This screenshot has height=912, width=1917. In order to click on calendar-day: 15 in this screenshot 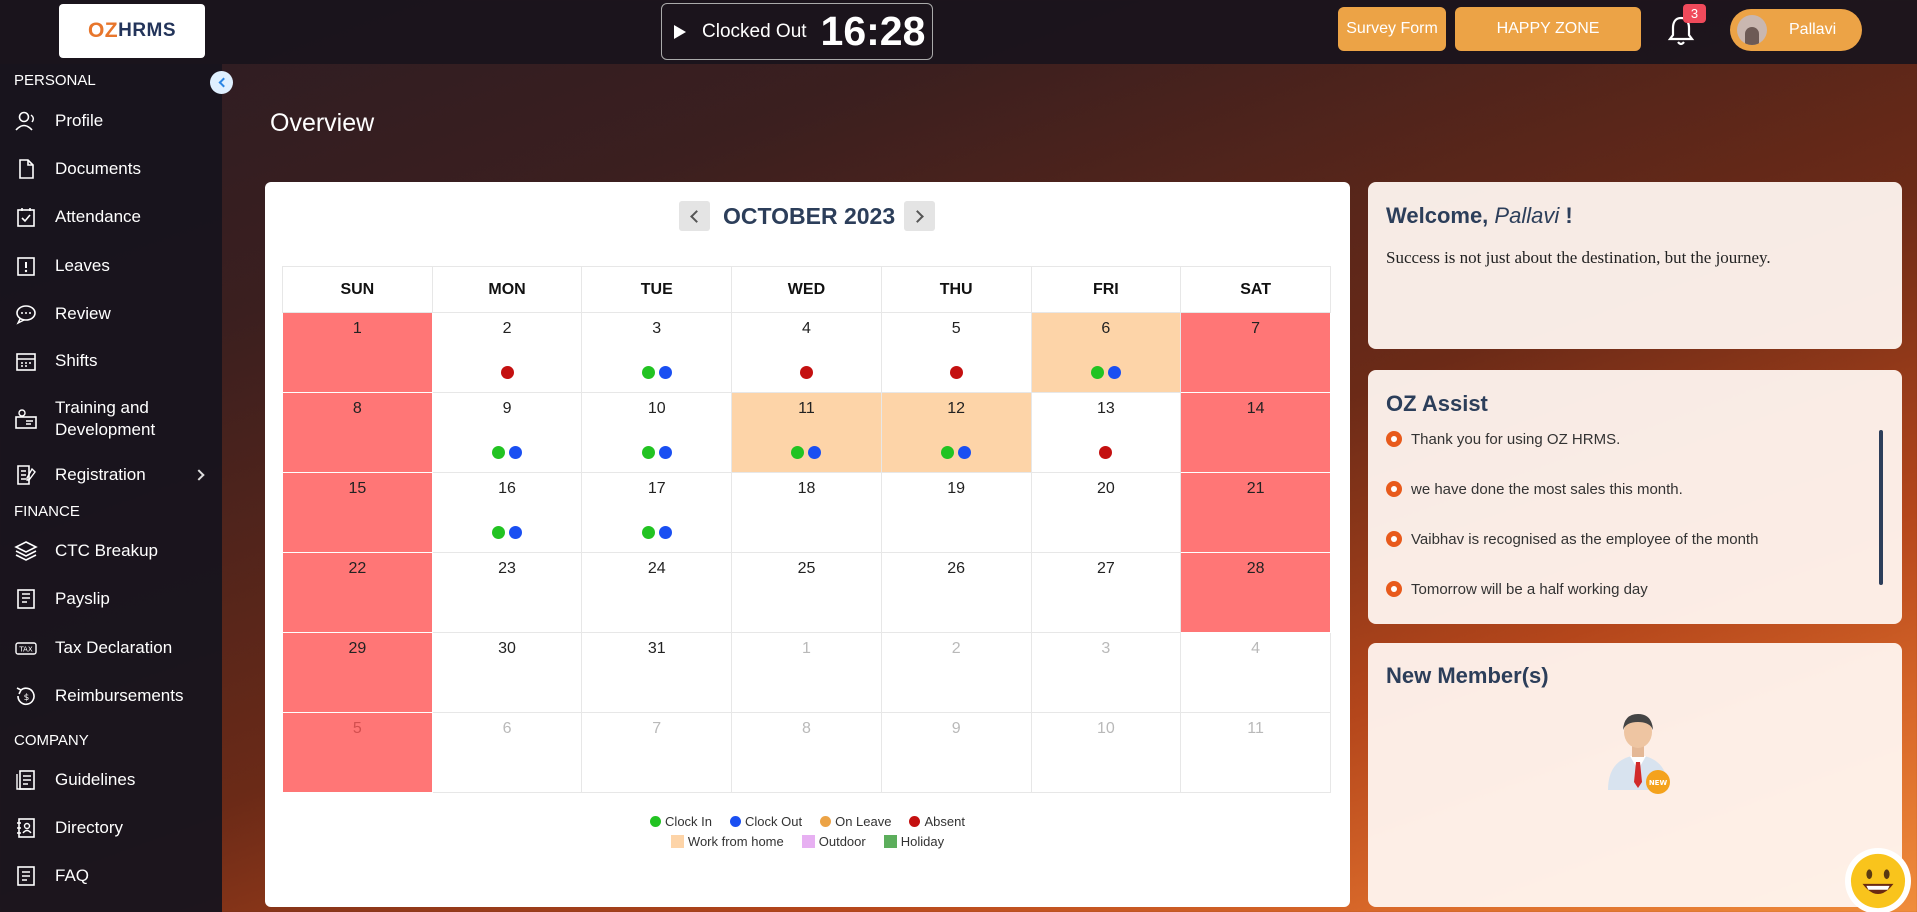, I will do `click(357, 512)`.